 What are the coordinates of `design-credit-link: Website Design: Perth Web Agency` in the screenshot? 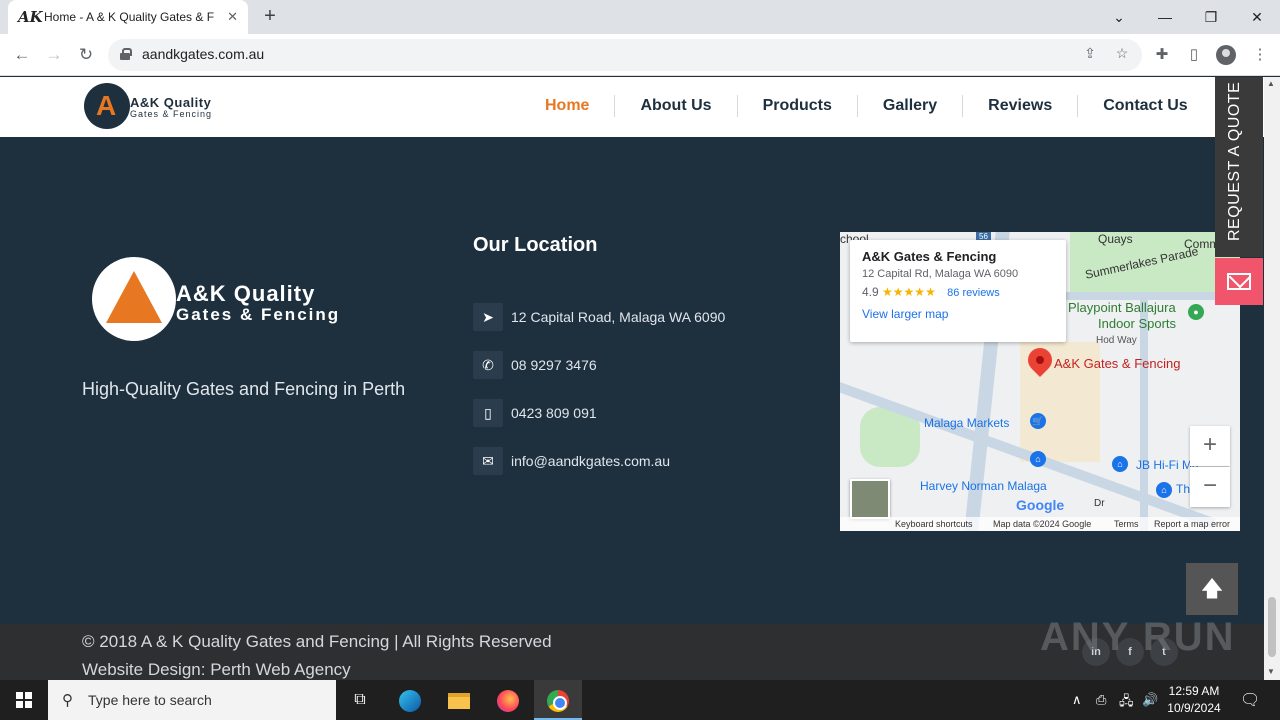 It's located at (317, 668).